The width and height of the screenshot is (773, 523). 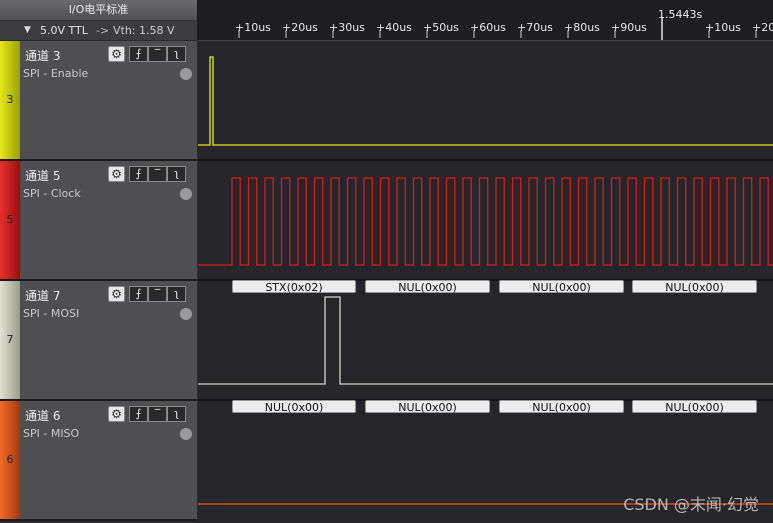 I want to click on ruler-tick-label: +50us, so click(x=441, y=27).